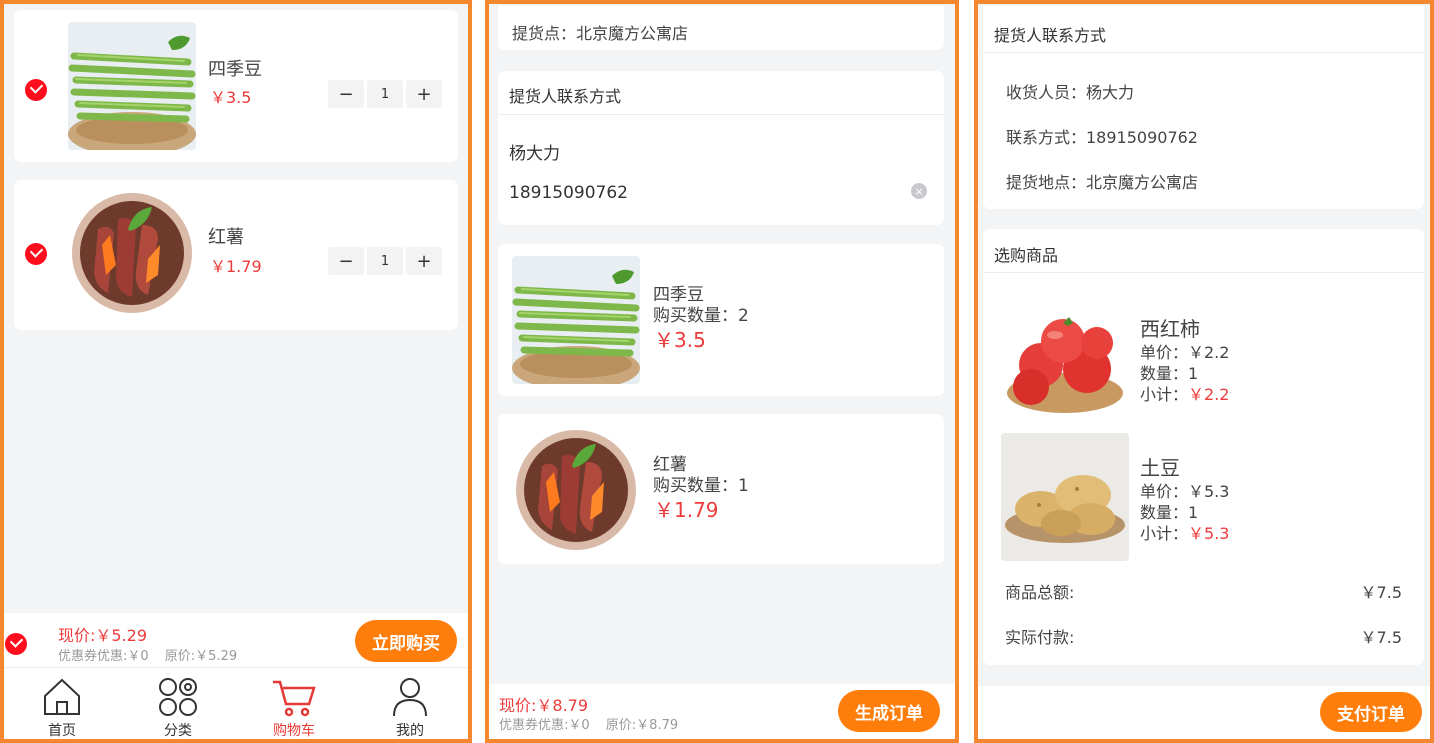  Describe the element at coordinates (1204, 712) in the screenshot. I see `pay-bar: 支付订单` at that location.